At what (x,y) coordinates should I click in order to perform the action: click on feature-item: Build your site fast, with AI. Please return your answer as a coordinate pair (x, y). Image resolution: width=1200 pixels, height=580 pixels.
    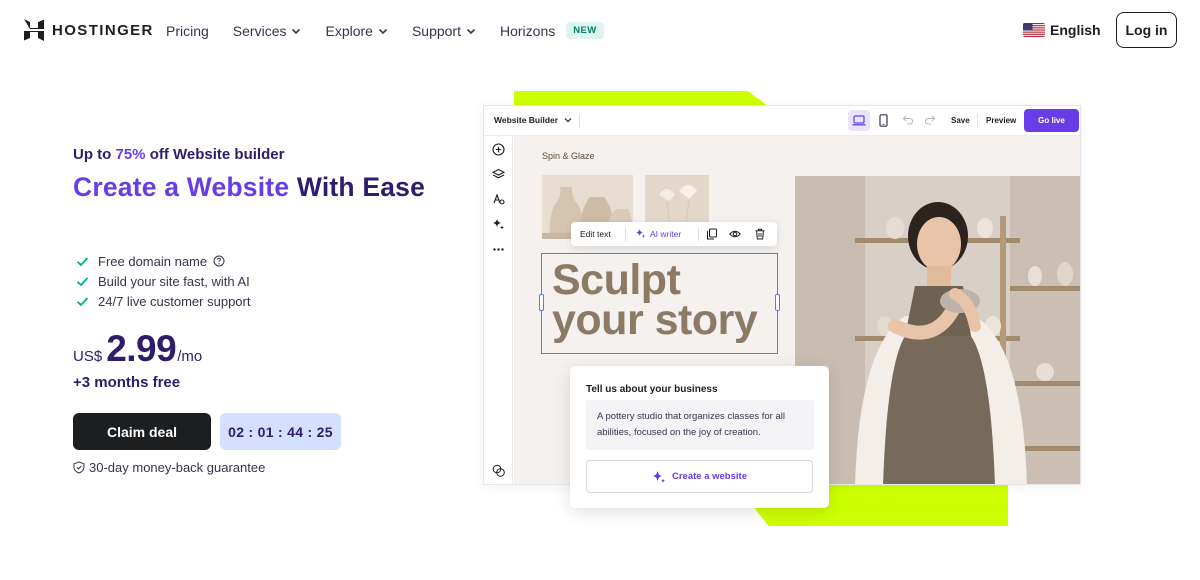
    Looking at the image, I should click on (163, 281).